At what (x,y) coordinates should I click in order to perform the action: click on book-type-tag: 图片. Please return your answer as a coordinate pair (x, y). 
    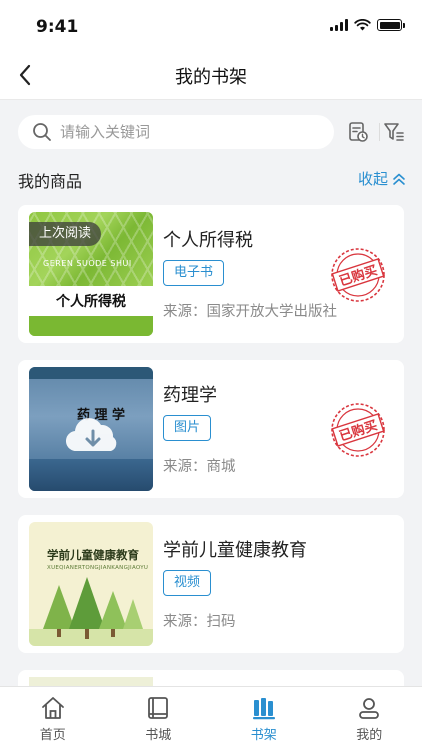
    Looking at the image, I should click on (187, 428).